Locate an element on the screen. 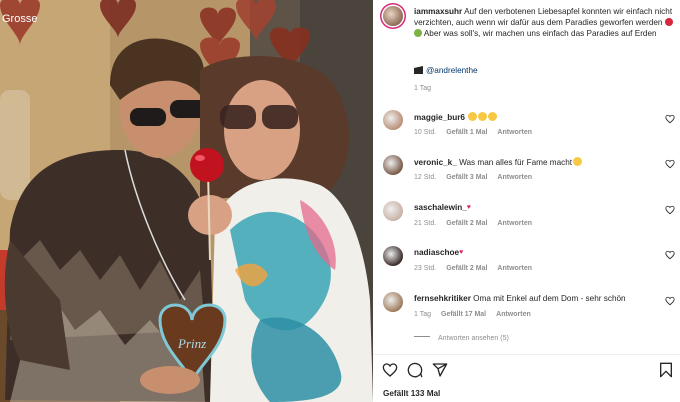 This screenshot has height=402, width=680. comment-time: 10 Std. is located at coordinates (425, 132).